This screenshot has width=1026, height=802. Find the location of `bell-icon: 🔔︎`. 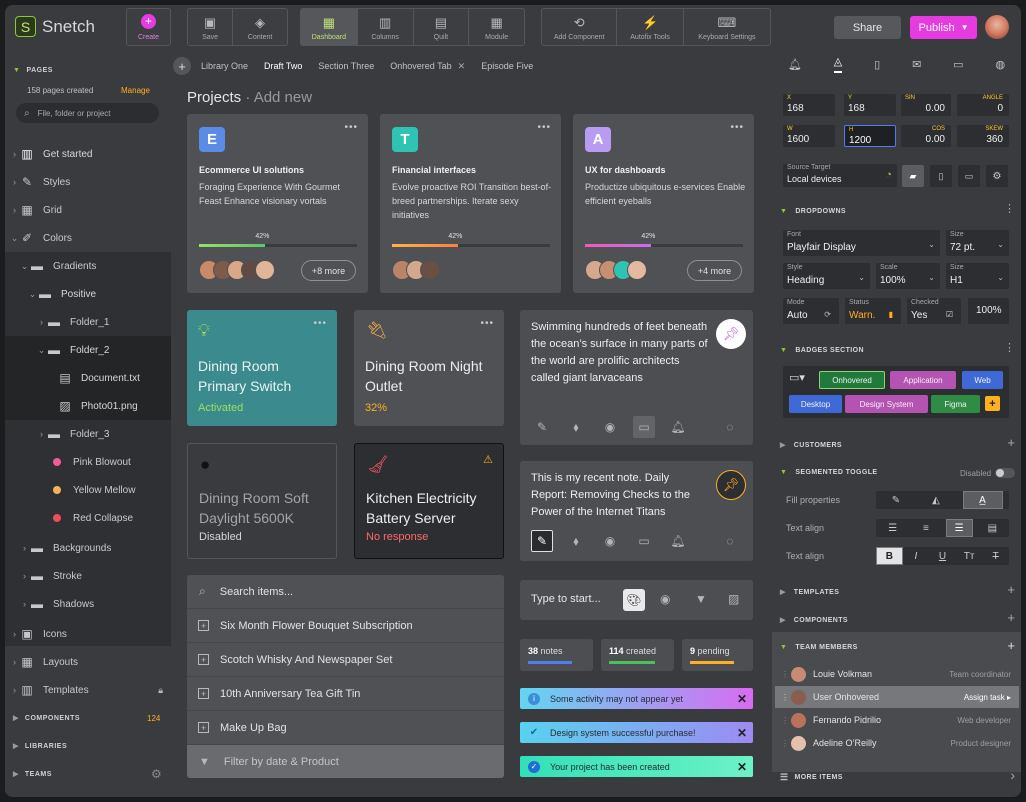

bell-icon: 🔔︎ is located at coordinates (795, 64).